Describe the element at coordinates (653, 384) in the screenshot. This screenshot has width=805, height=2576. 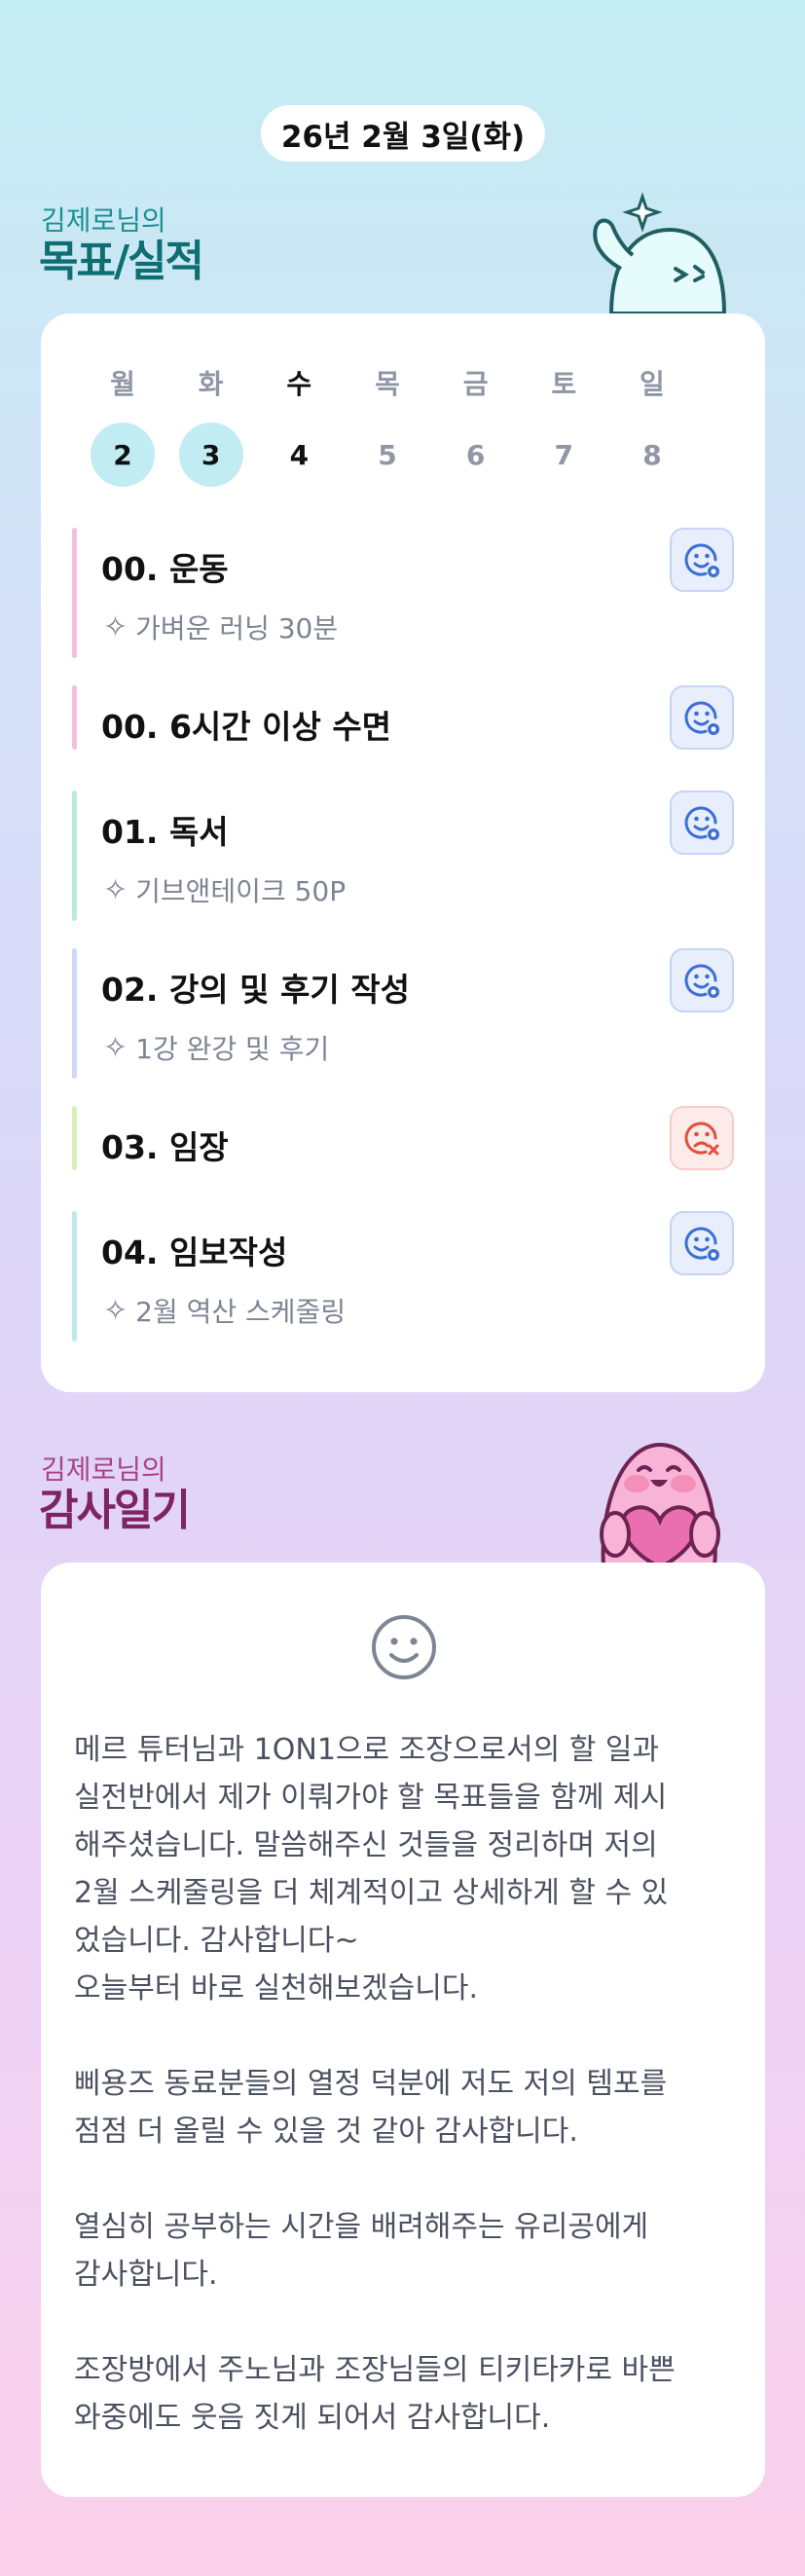
I see `day-name: 일` at that location.